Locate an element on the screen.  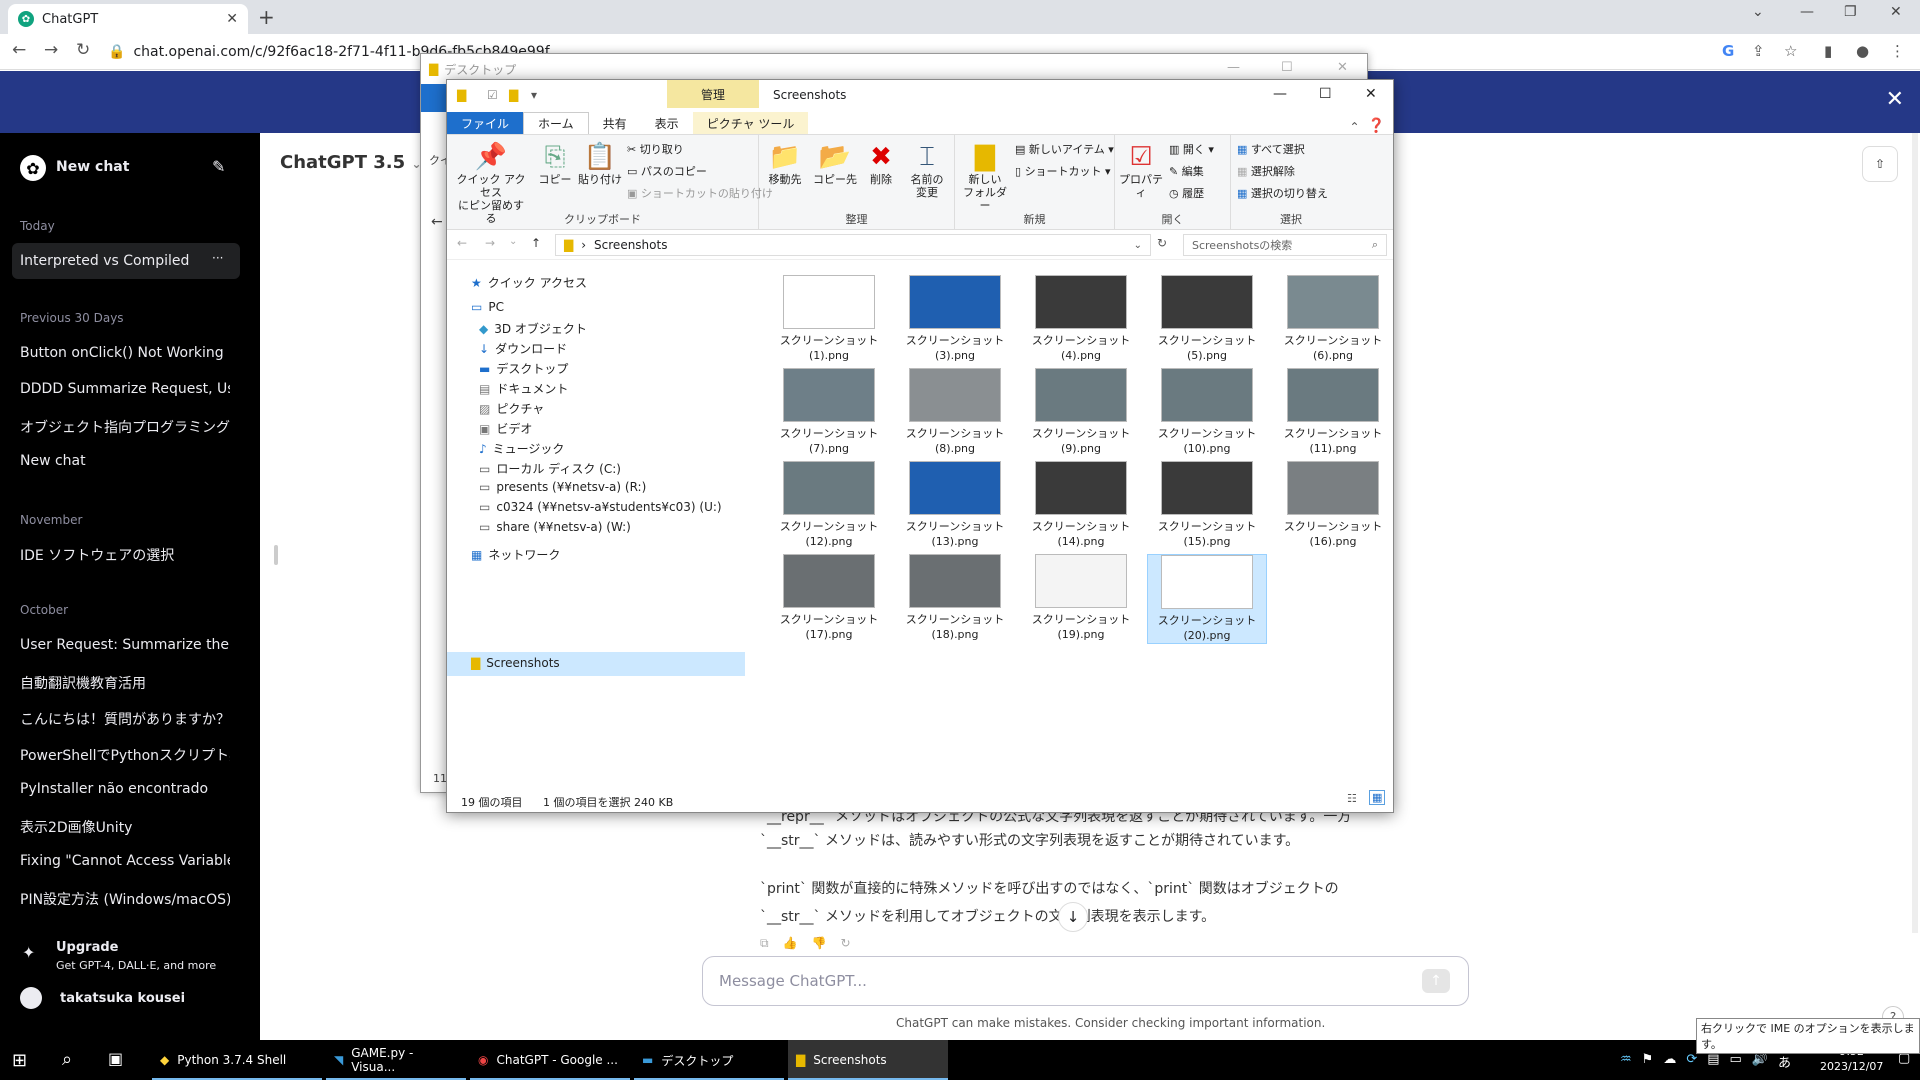
nav-recent-icon: ⌄ is located at coordinates (513, 241).